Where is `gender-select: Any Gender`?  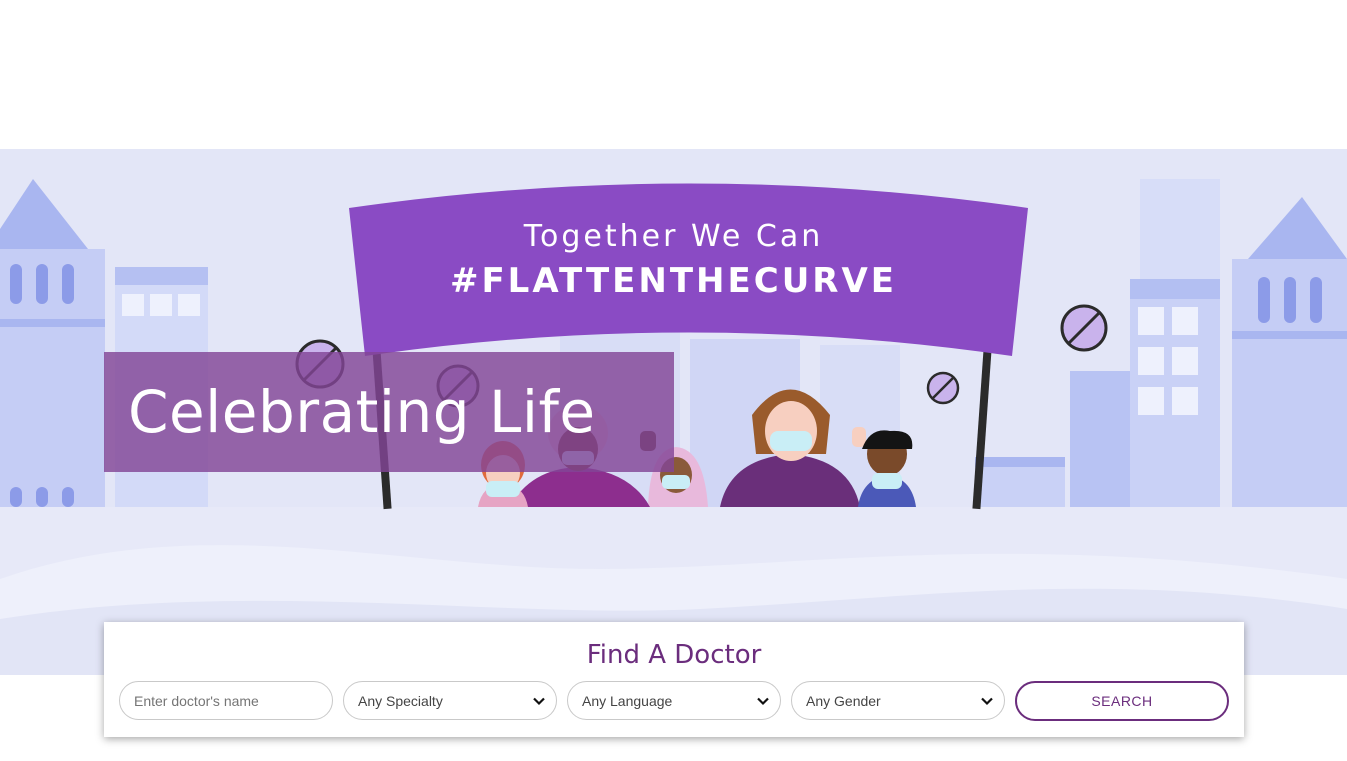
gender-select: Any Gender is located at coordinates (898, 700).